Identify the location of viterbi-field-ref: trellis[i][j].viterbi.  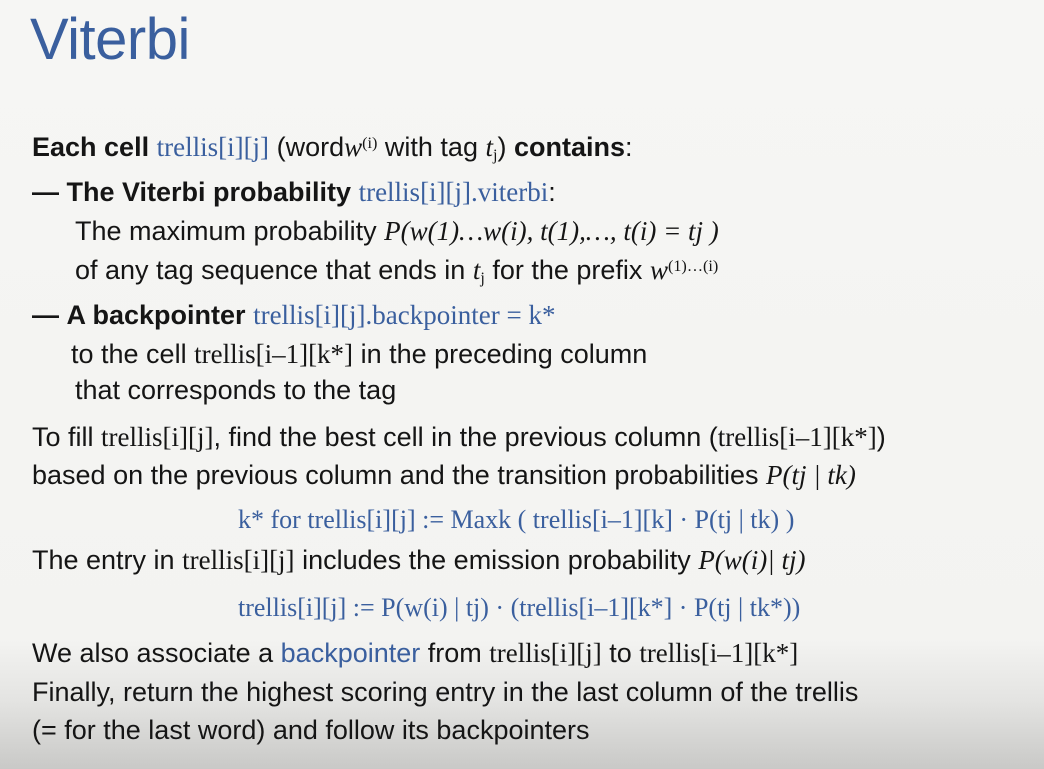
(453, 192).